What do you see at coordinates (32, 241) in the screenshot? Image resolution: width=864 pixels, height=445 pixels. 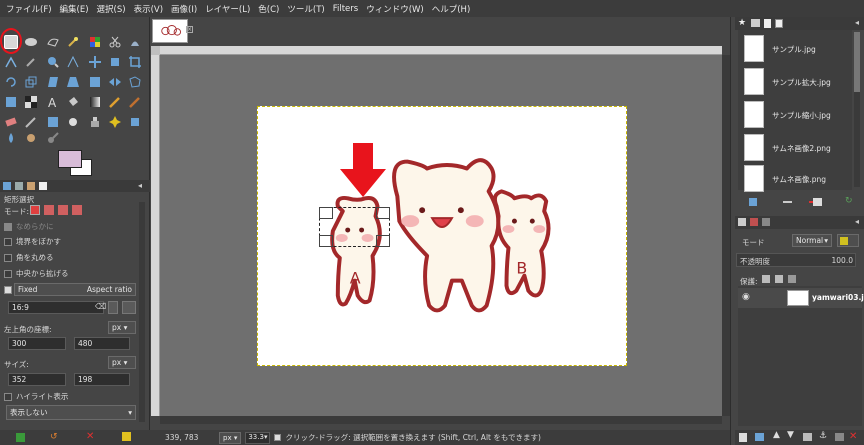 I see `feather-row: 境界をぼかす` at bounding box center [32, 241].